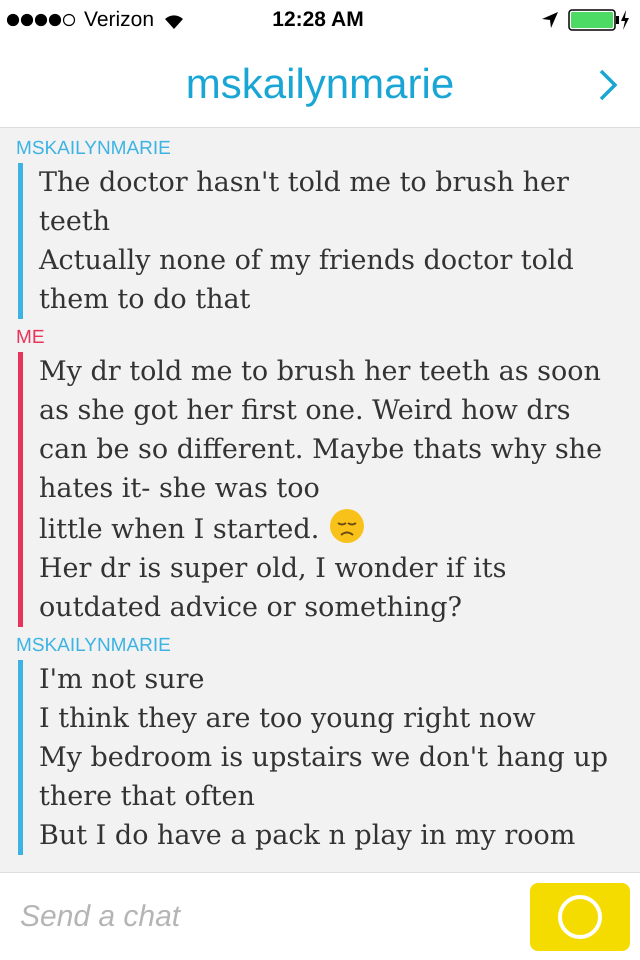  Describe the element at coordinates (287, 718) in the screenshot. I see `message-text: I think they are too young right now` at that location.